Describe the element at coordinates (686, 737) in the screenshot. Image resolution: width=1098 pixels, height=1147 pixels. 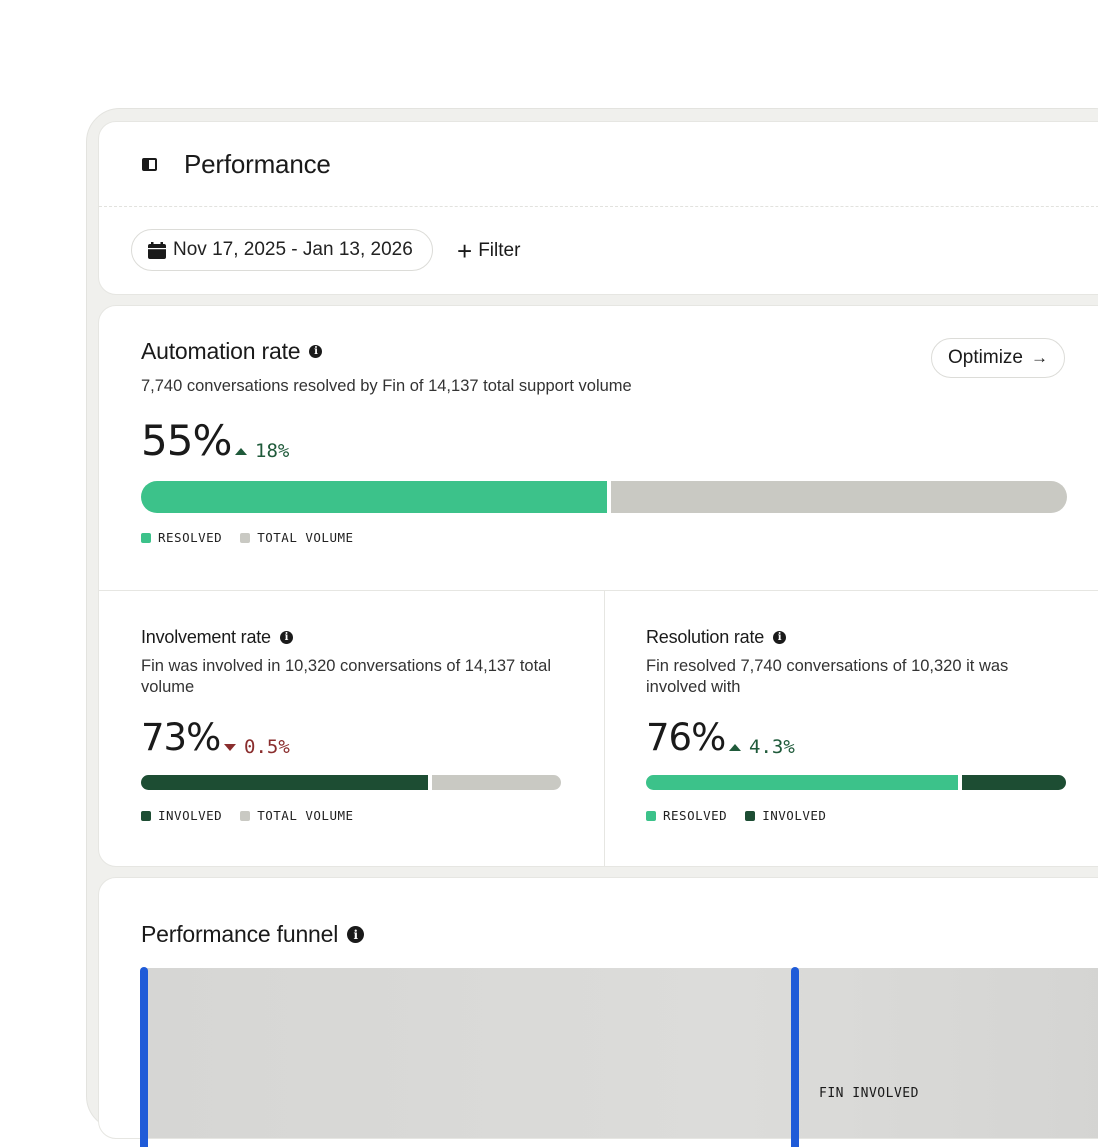
I see `resolution-value: 76%` at that location.